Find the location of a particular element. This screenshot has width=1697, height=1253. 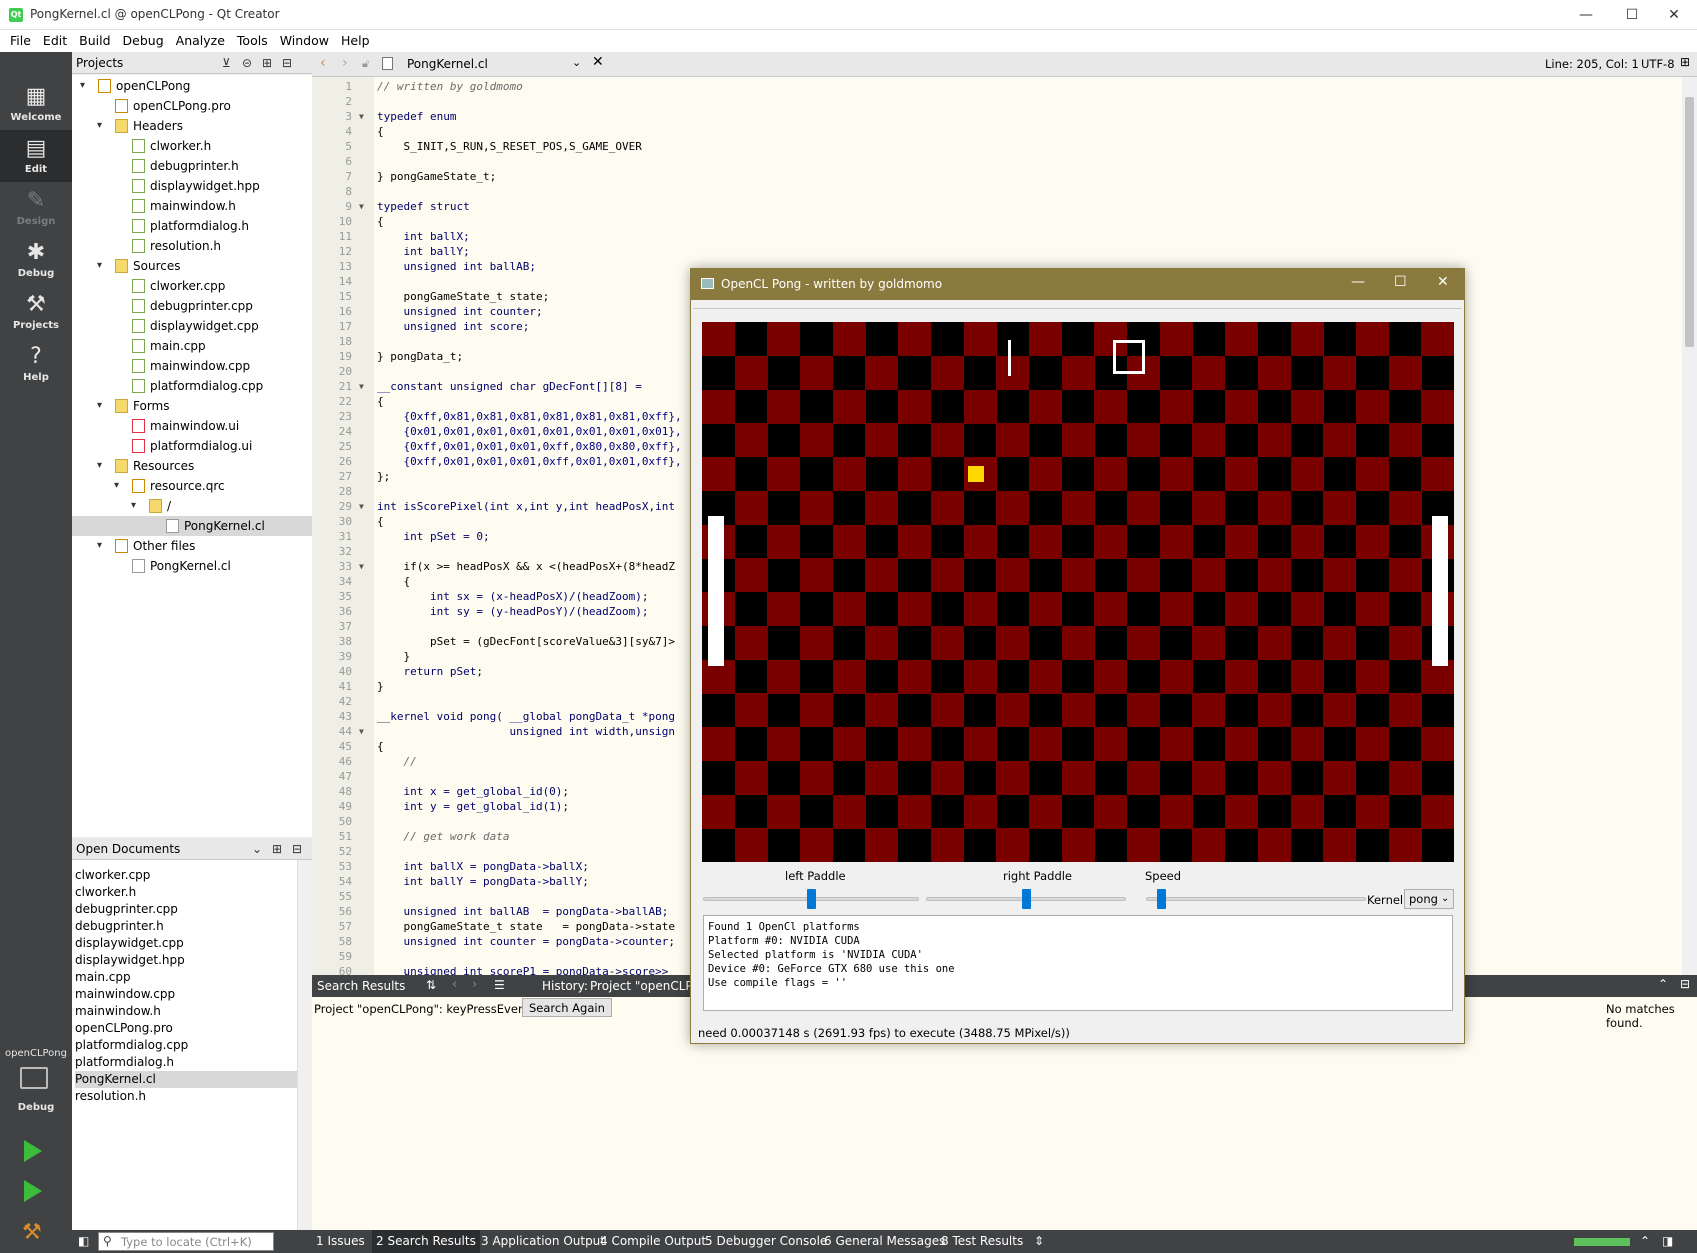

menu-build: Build is located at coordinates (94, 41).